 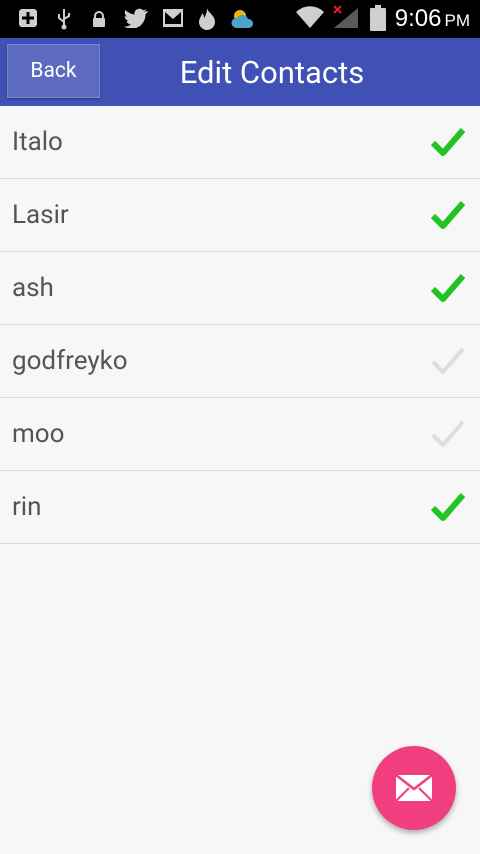 What do you see at coordinates (37, 142) in the screenshot?
I see `contact-name: Italo` at bounding box center [37, 142].